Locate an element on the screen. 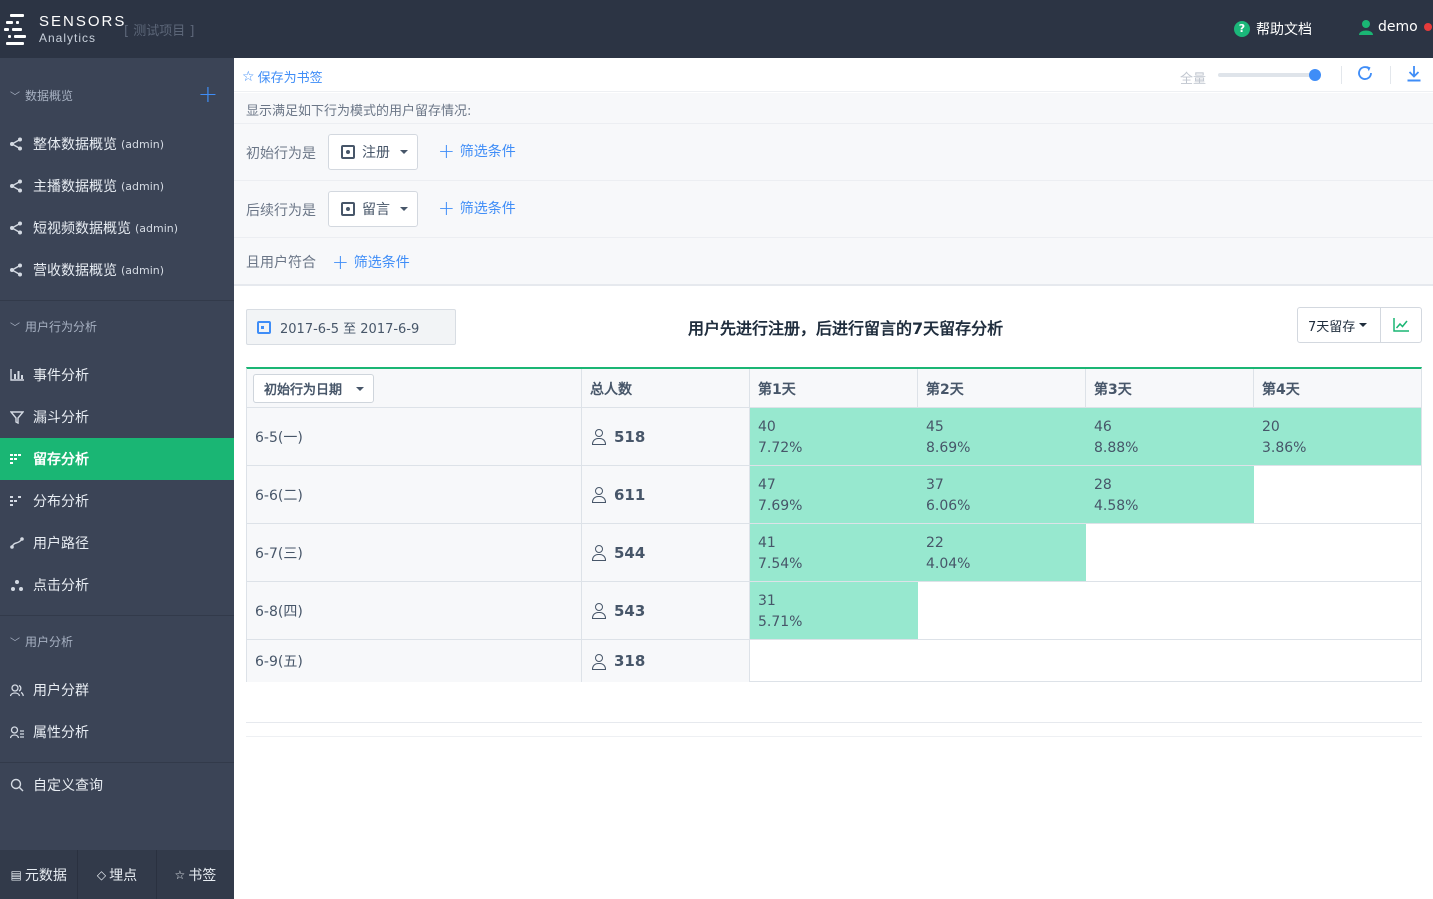 This screenshot has width=1433, height=899. sidebar-section-behavior: ﹀ 用户行为分析 is located at coordinates (117, 326).